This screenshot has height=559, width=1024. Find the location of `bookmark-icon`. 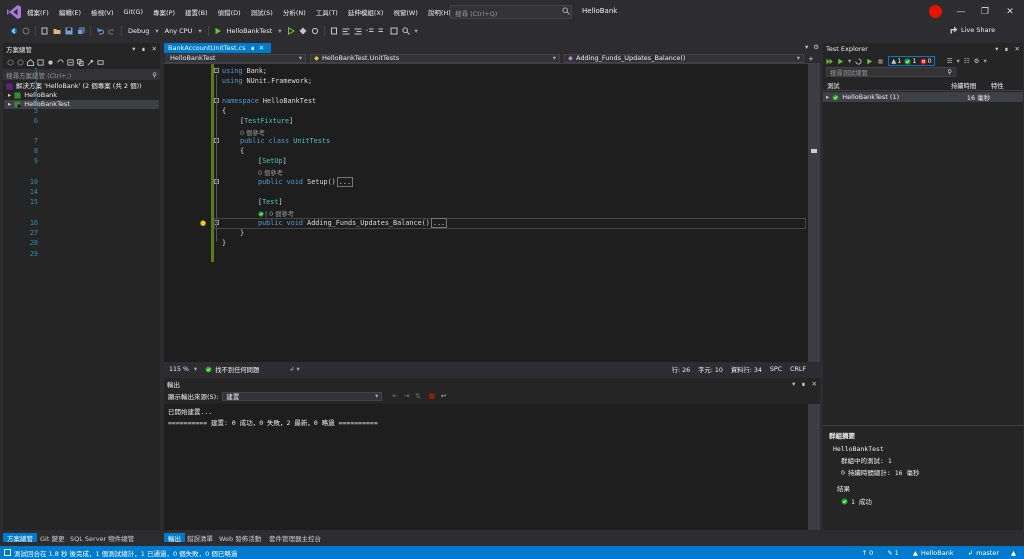

bookmark-icon is located at coordinates (334, 31).